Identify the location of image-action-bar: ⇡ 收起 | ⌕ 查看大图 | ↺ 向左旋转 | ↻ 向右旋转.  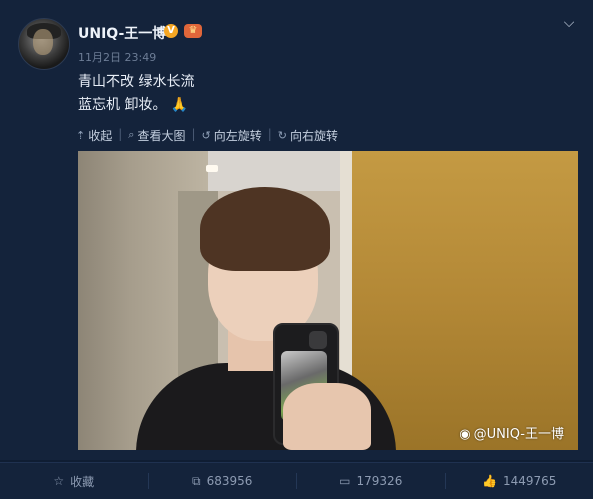
(210, 135).